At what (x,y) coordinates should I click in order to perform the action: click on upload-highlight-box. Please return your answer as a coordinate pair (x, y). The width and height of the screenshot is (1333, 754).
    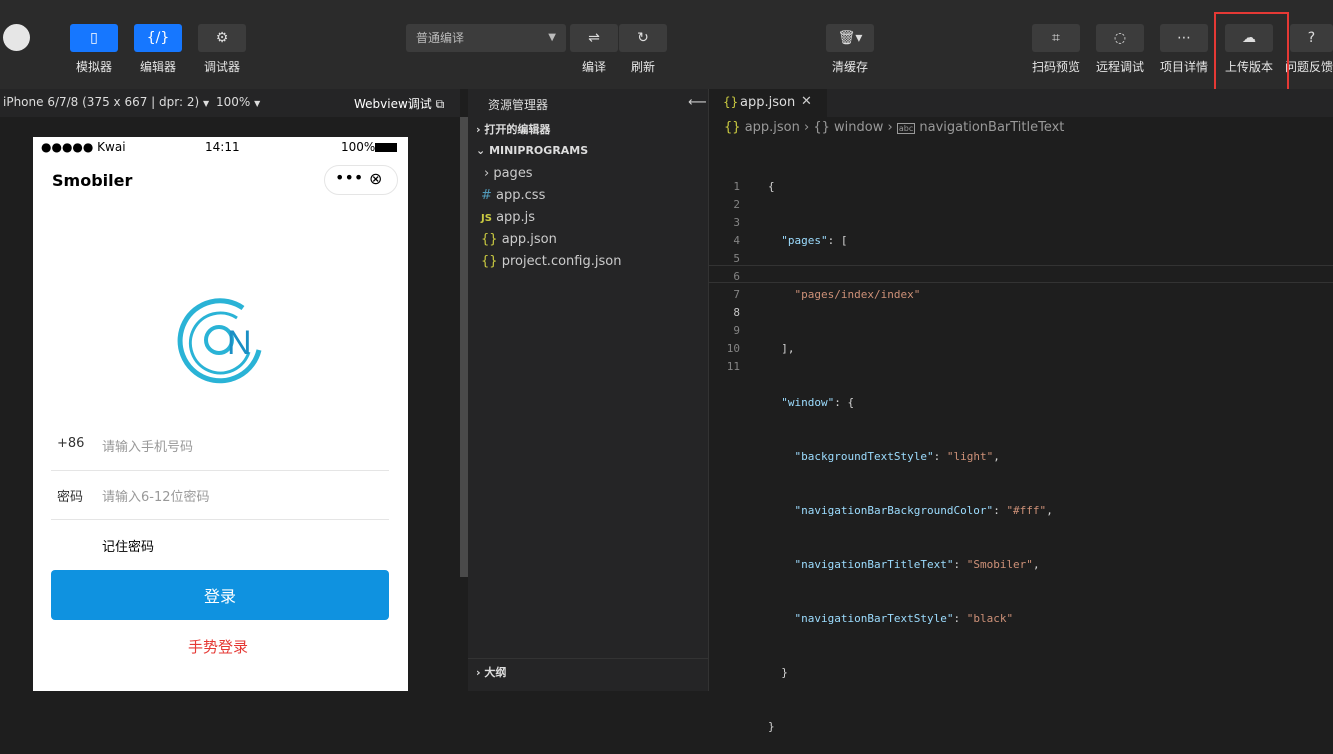
    Looking at the image, I should click on (1251, 53).